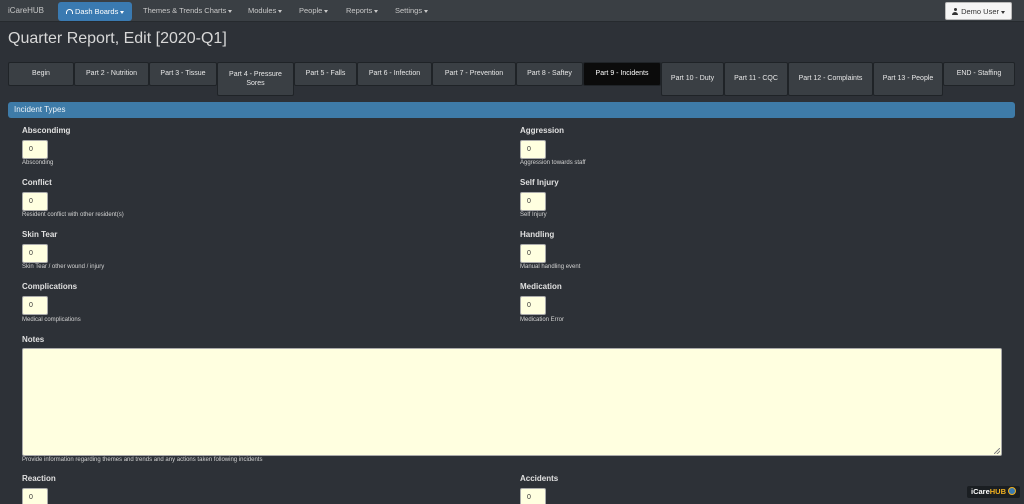  What do you see at coordinates (955, 11) in the screenshot?
I see `user-icon` at bounding box center [955, 11].